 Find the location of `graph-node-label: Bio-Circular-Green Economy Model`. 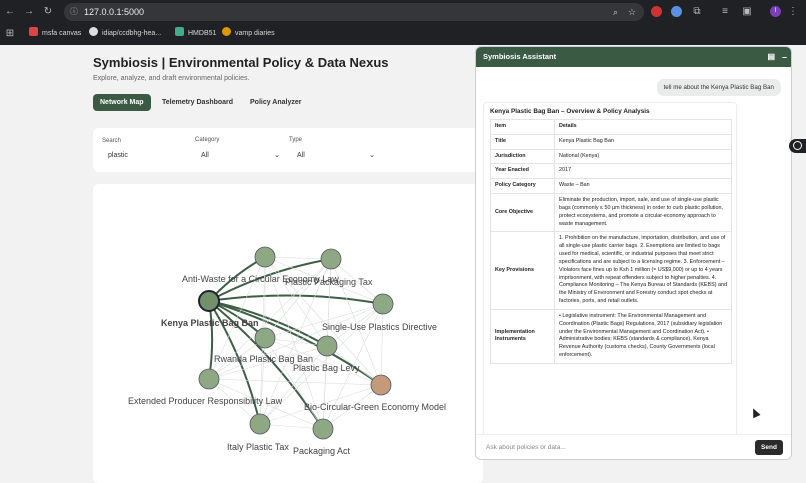

graph-node-label: Bio-Circular-Green Economy Model is located at coordinates (375, 407).